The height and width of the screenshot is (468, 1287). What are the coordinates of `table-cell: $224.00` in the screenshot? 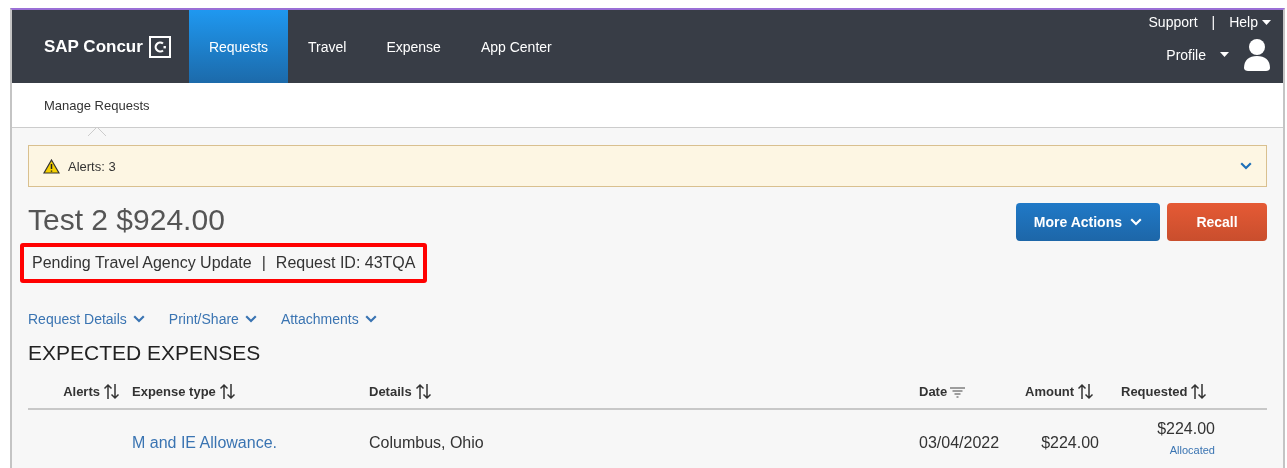 It's located at (1186, 429).